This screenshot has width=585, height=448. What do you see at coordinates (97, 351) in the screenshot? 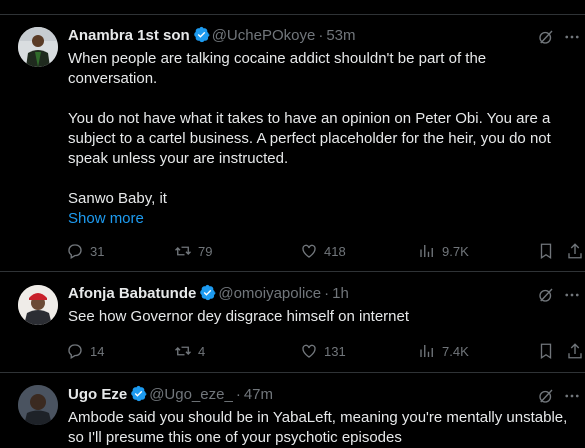
I see `reply-count: 14` at bounding box center [97, 351].